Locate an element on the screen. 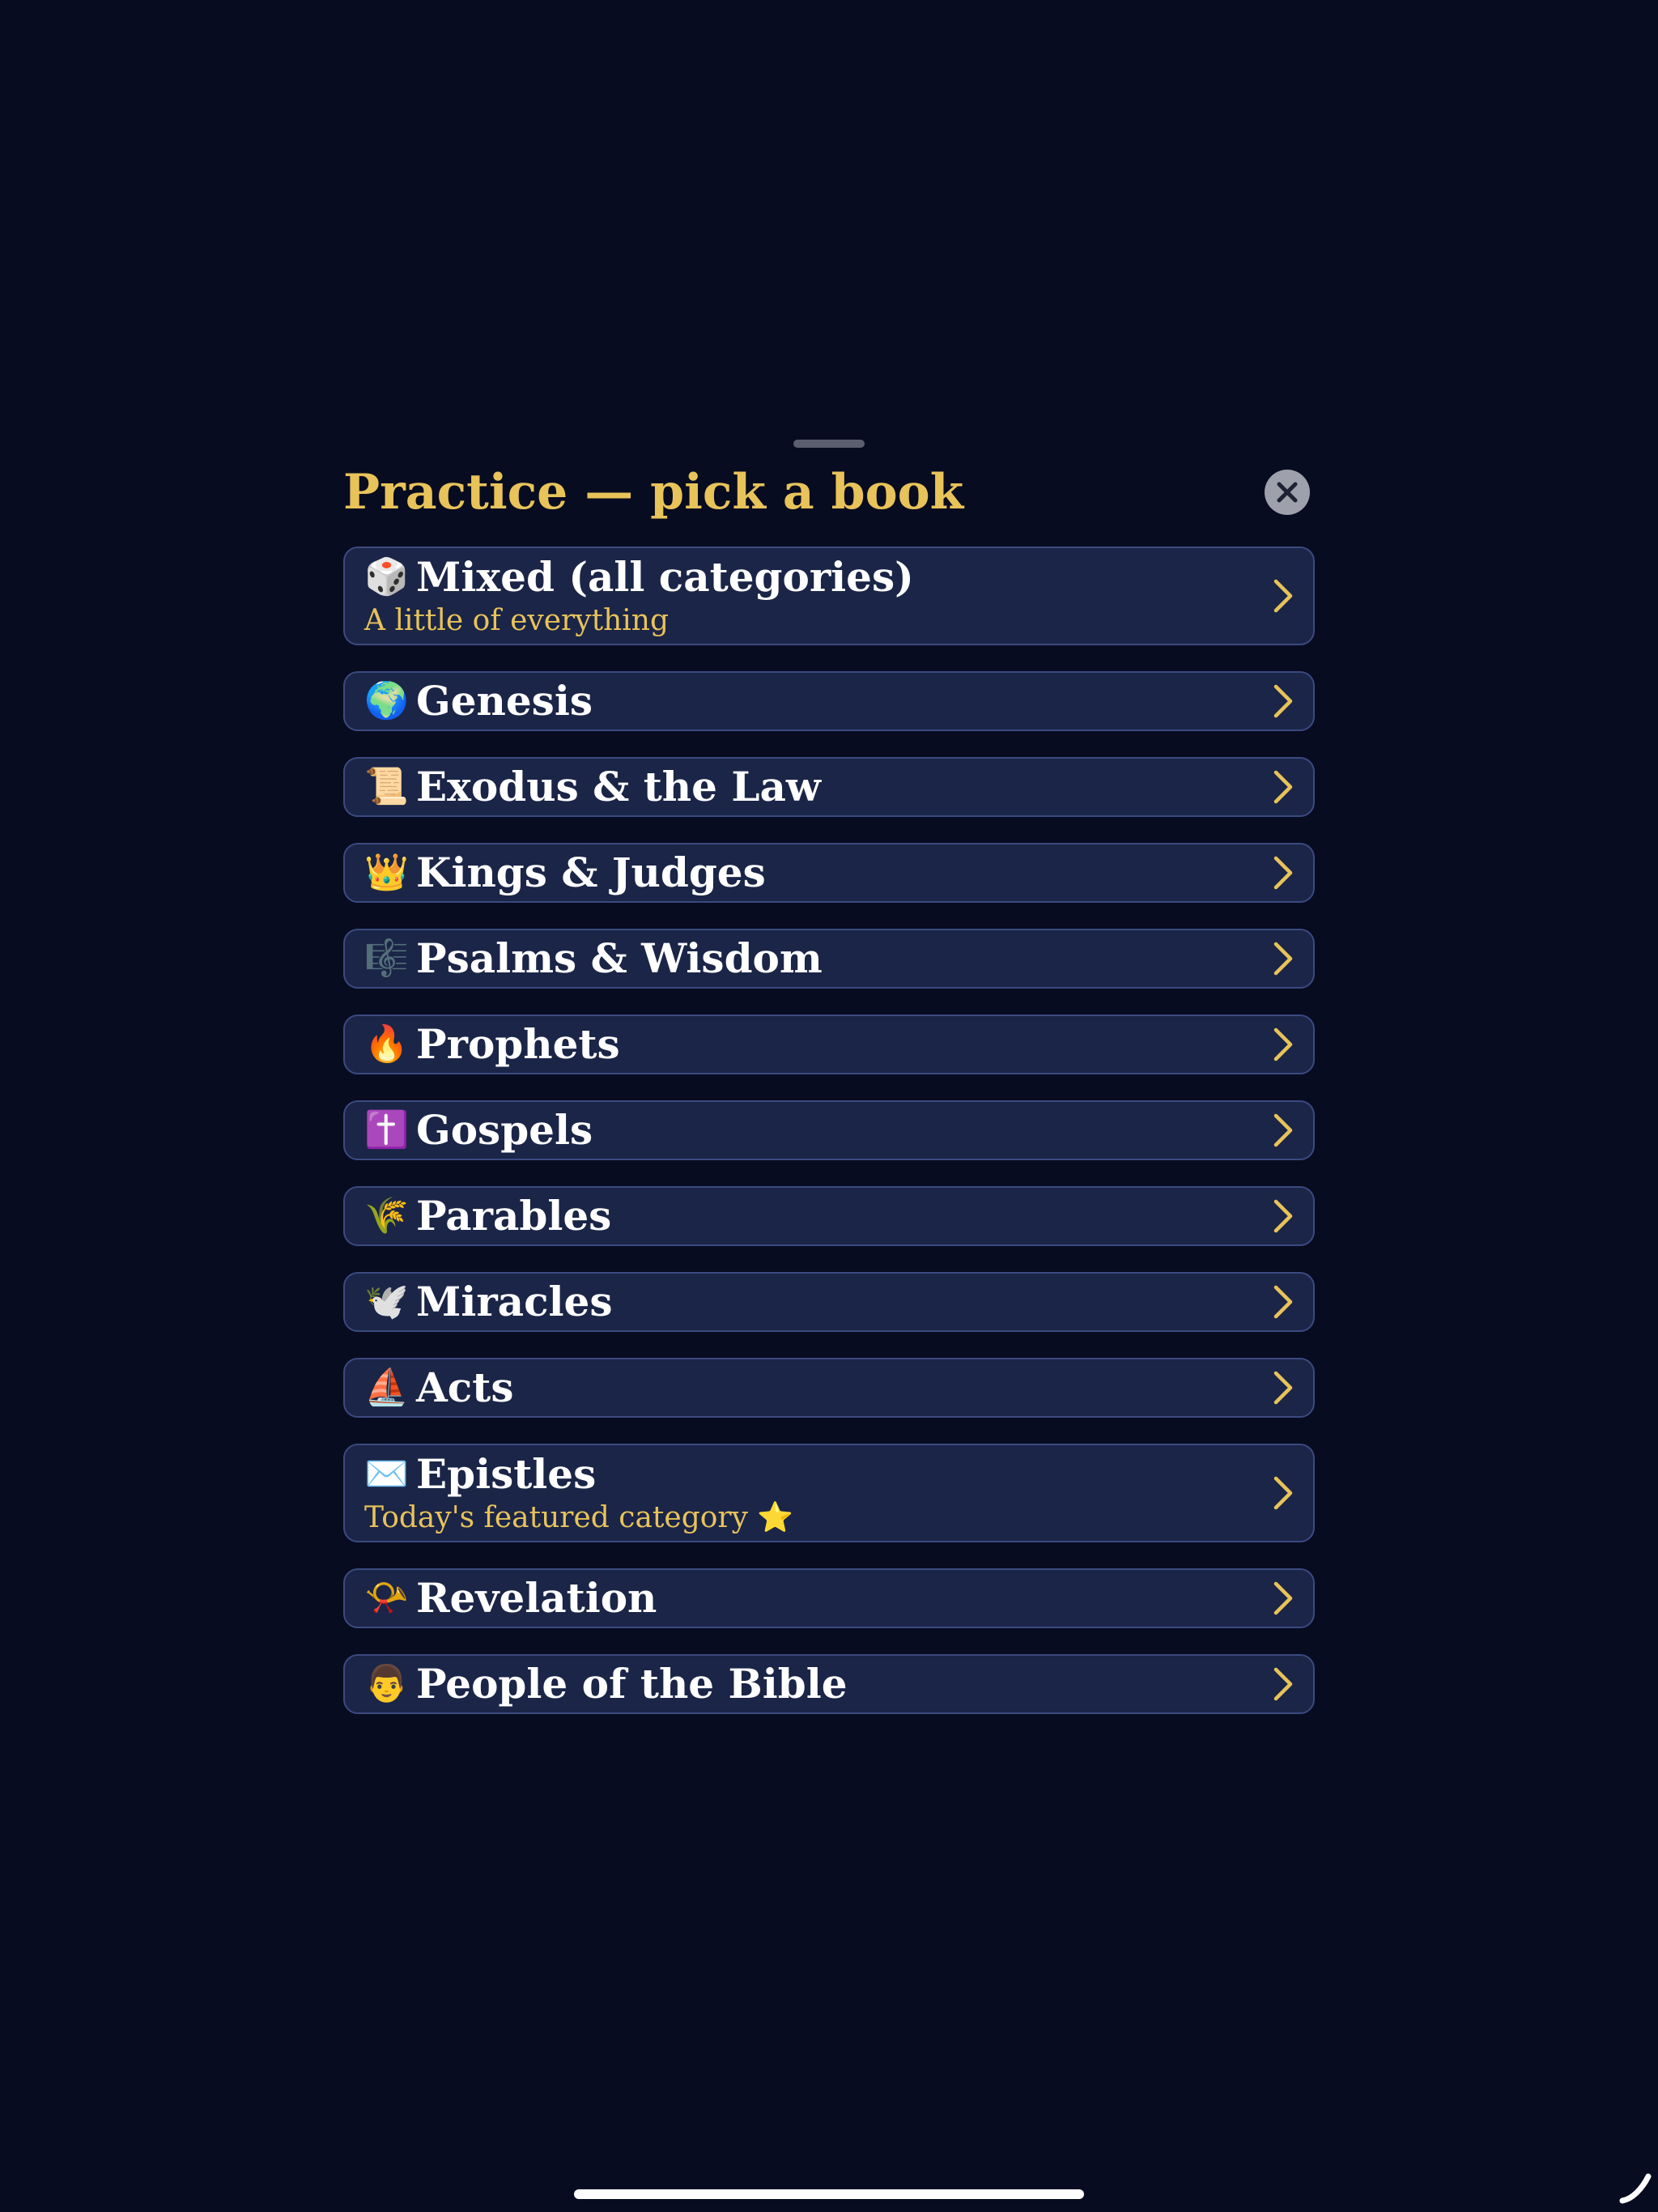 Image resolution: width=1658 pixels, height=2212 pixels. book-label: Exodus & the Law is located at coordinates (618, 787).